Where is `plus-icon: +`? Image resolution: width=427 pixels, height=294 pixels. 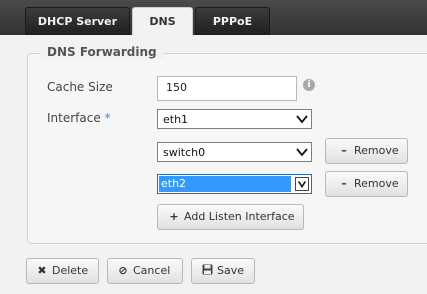
plus-icon: + is located at coordinates (174, 216).